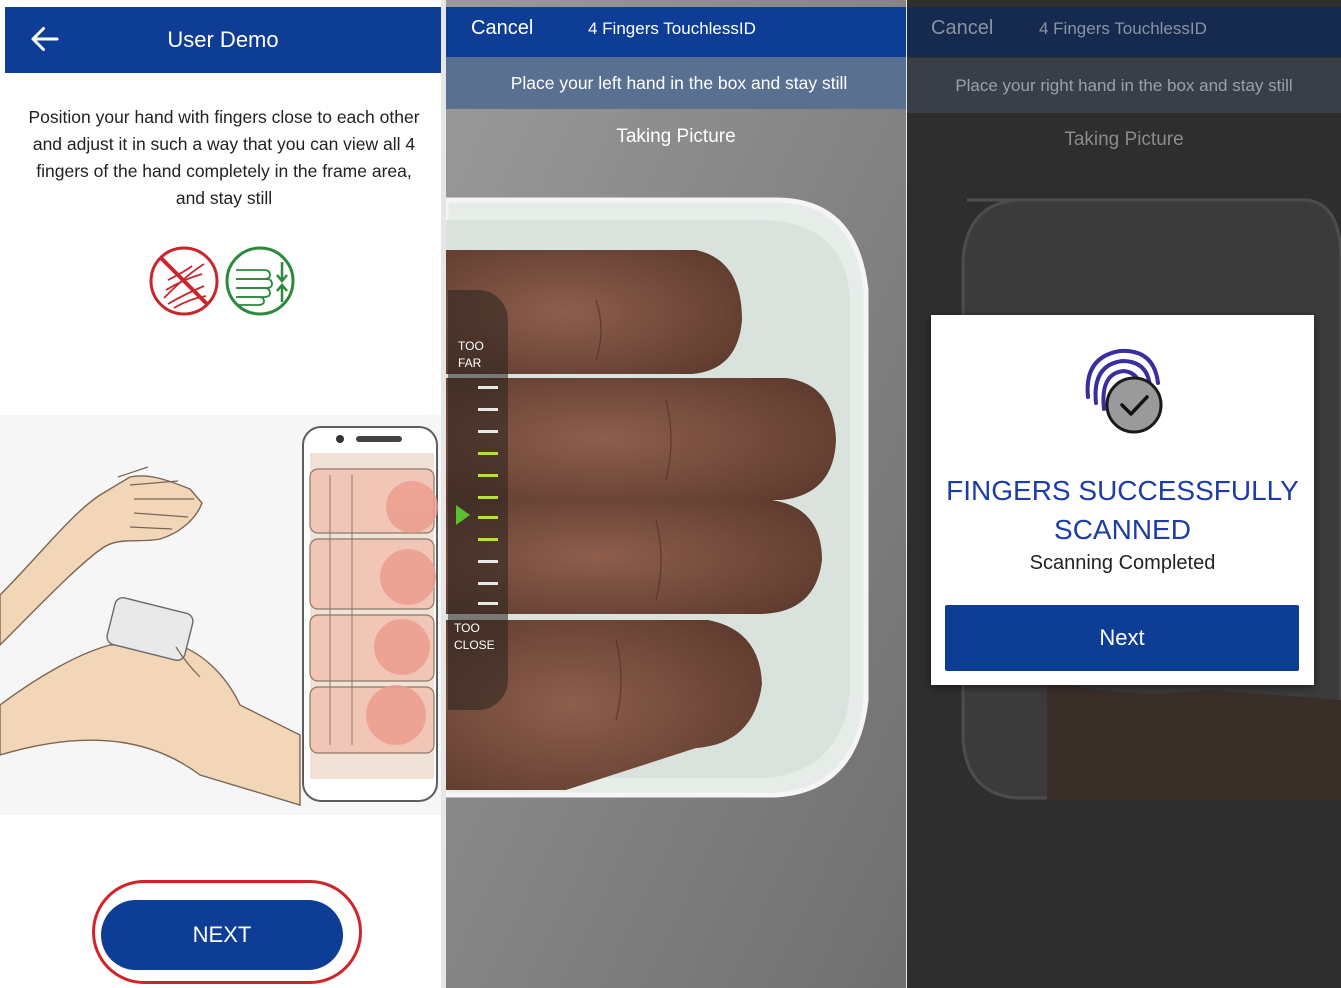 This screenshot has height=988, width=1341. Describe the element at coordinates (470, 363) in the screenshot. I see `gauge-label-line: FAR` at that location.